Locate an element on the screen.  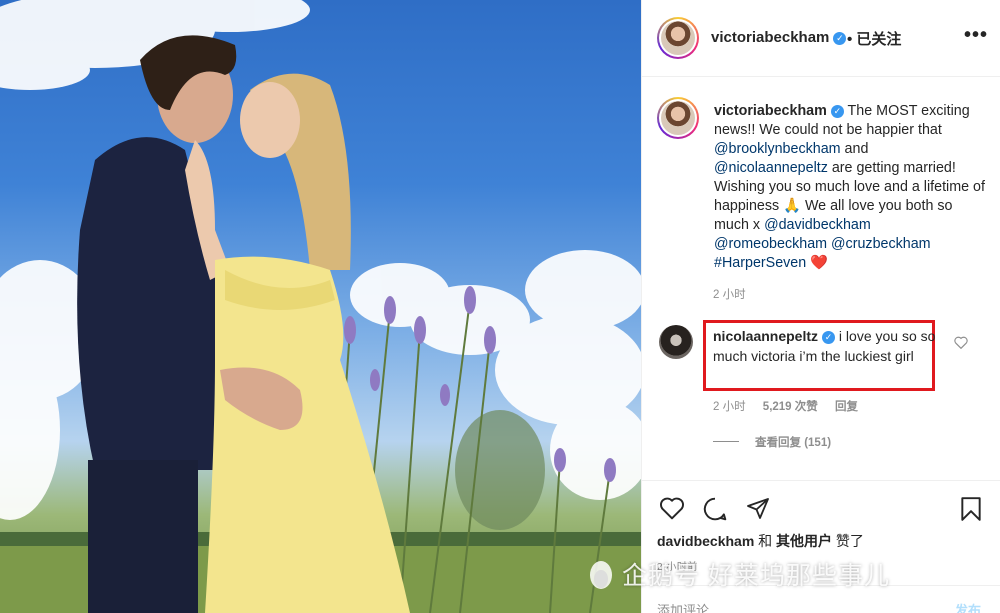
praying-hands-emoji: 🙏 is located at coordinates (792, 206).